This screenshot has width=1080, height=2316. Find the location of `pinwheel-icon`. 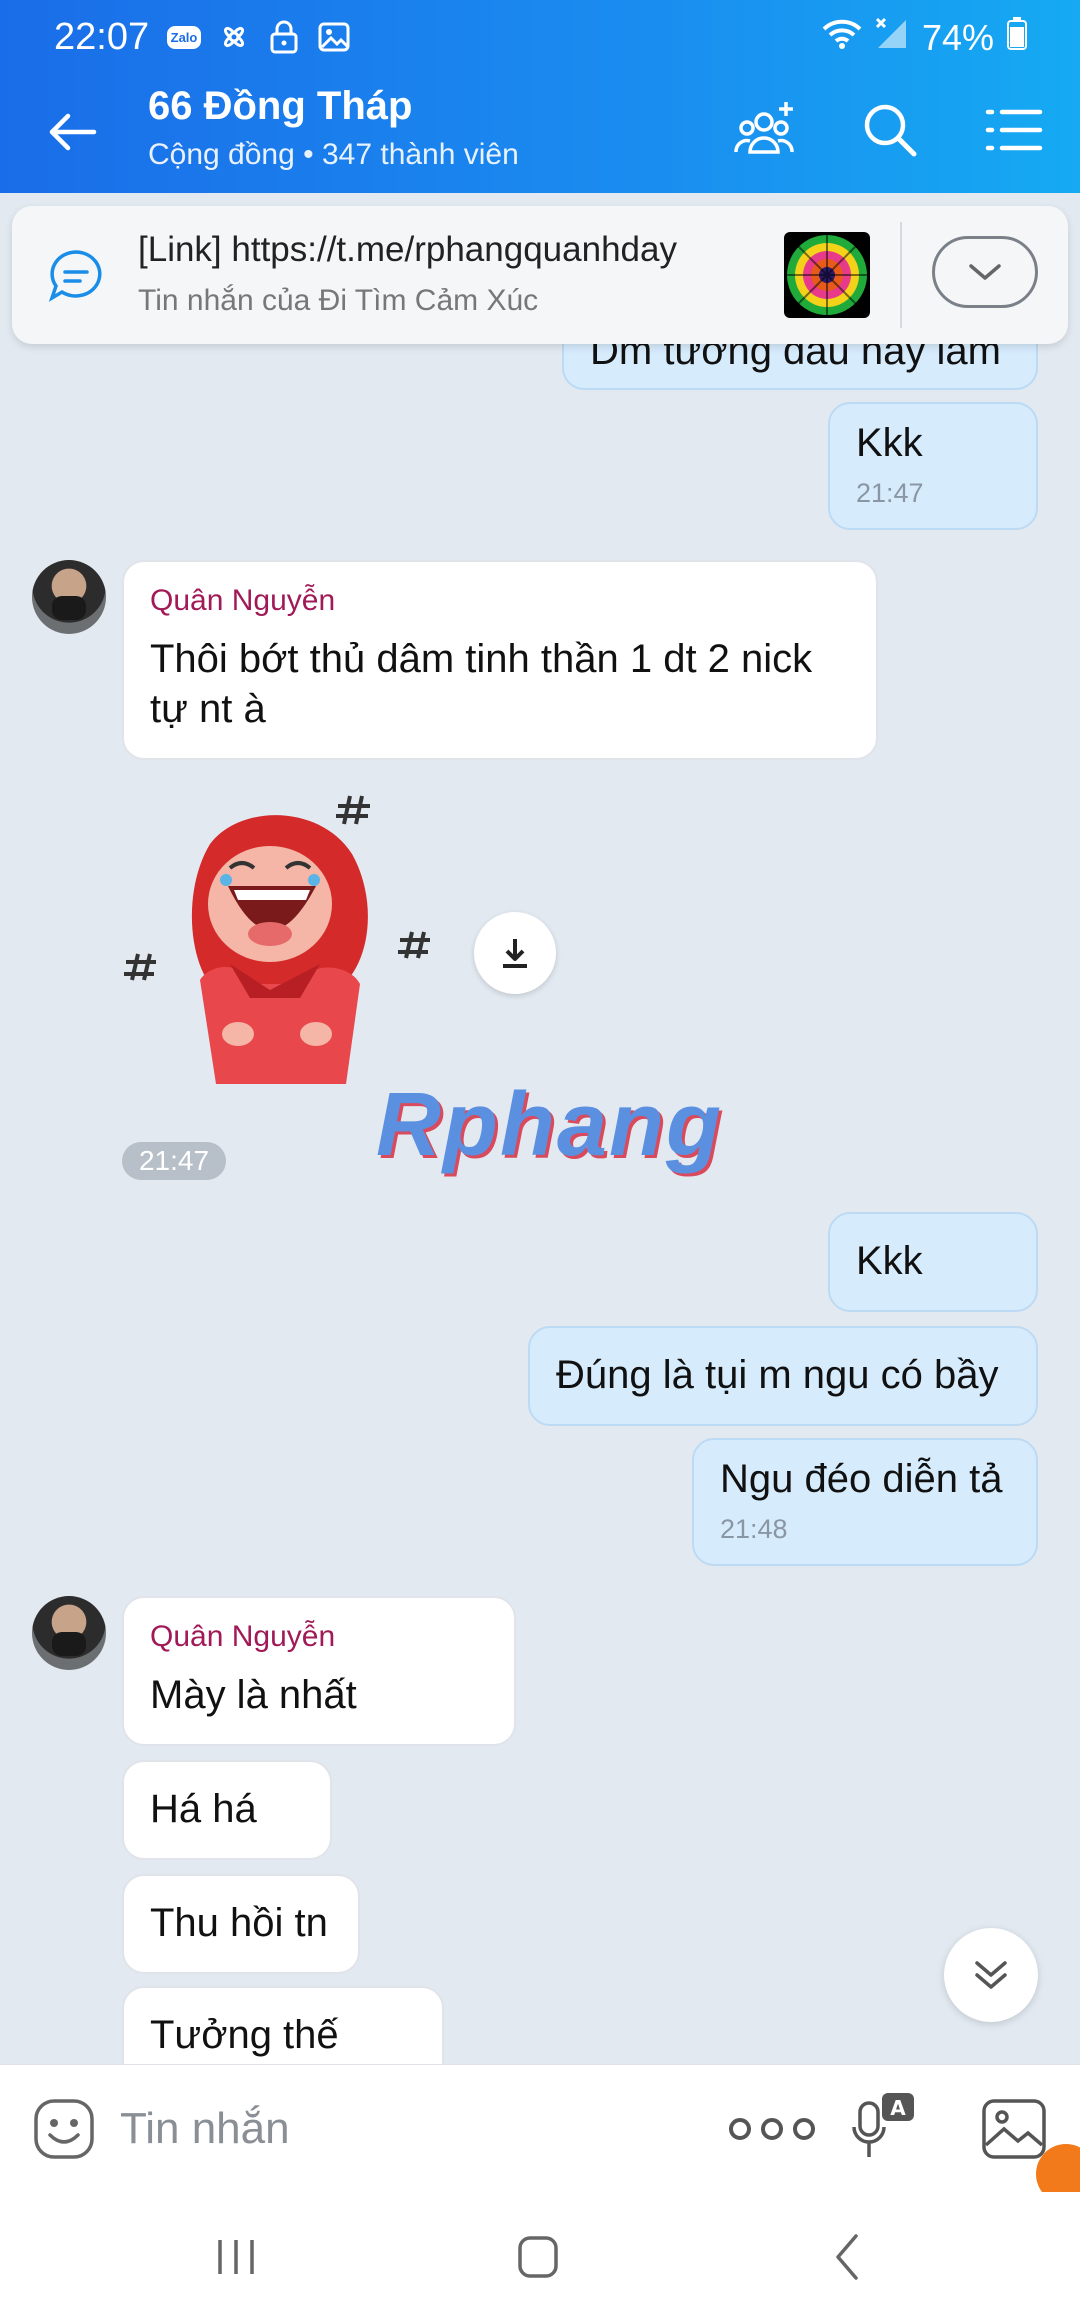

pinwheel-icon is located at coordinates (234, 37).